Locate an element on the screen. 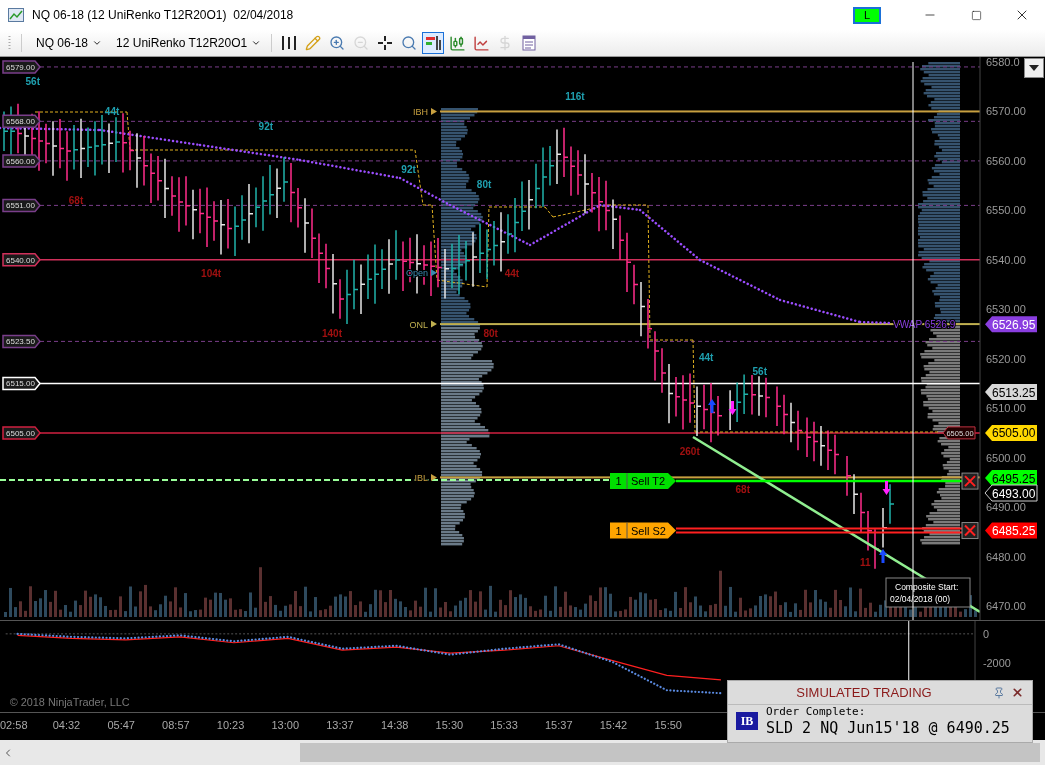  axis-tick-label: 6500.00 is located at coordinates (1006, 457).